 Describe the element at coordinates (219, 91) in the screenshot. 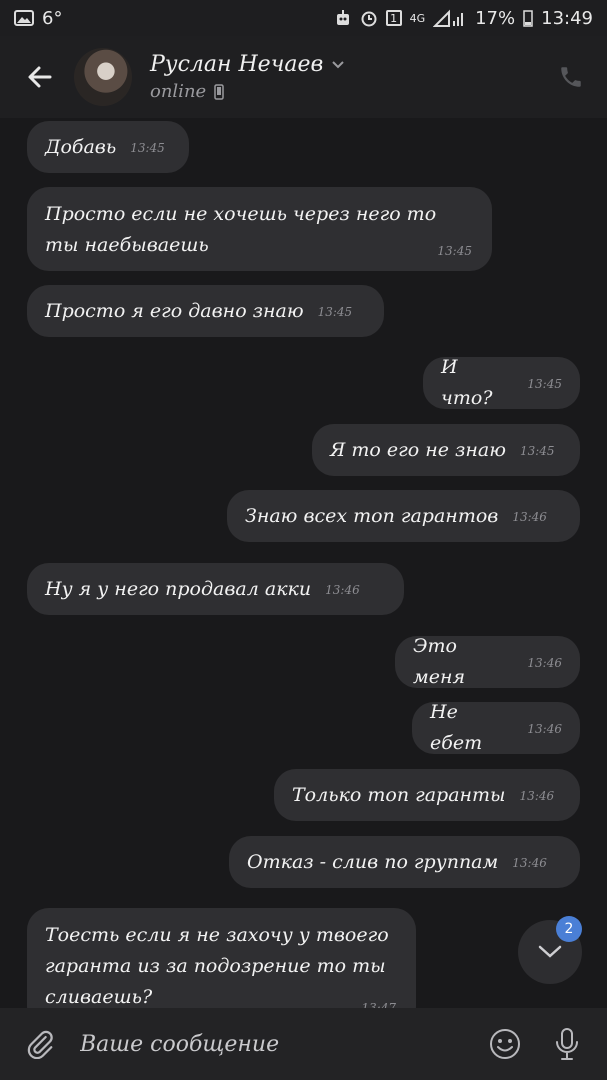

I see `mobile-device-icon` at that location.